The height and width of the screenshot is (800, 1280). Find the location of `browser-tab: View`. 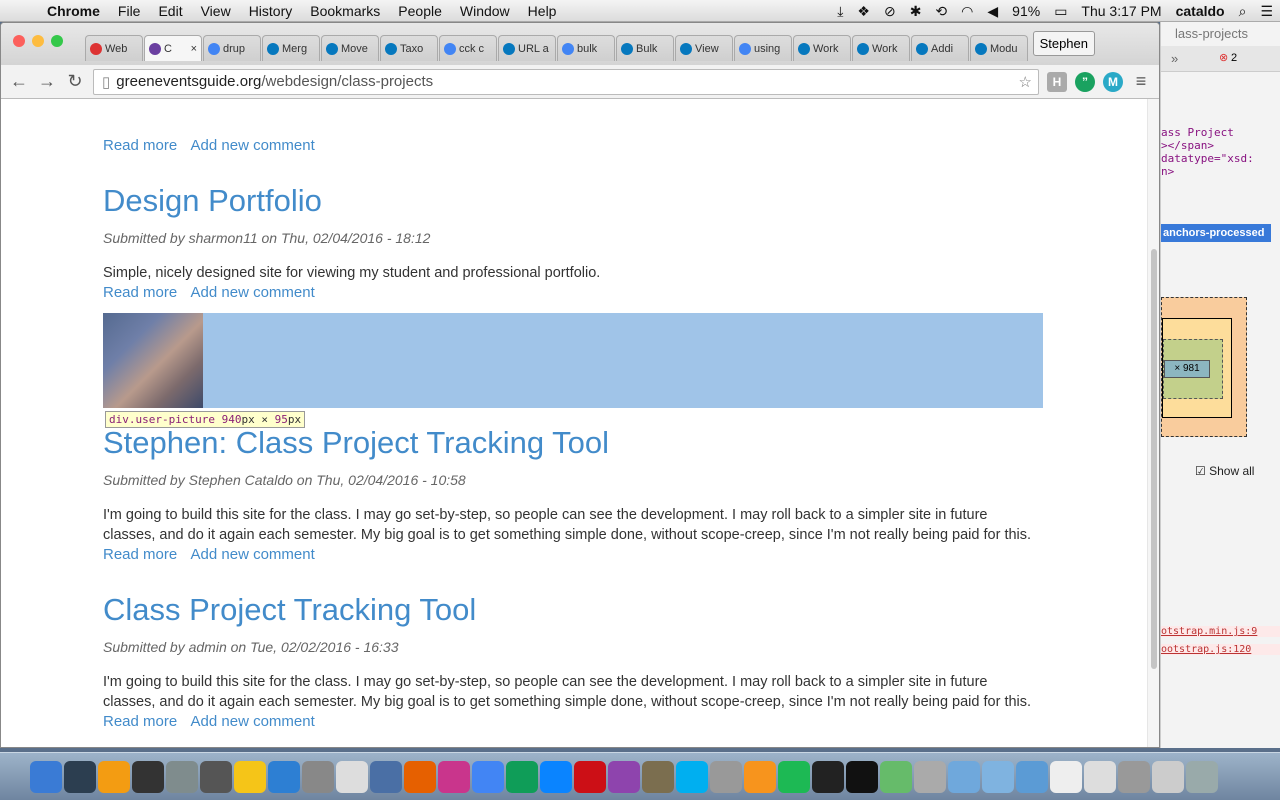

browser-tab: View is located at coordinates (704, 48).